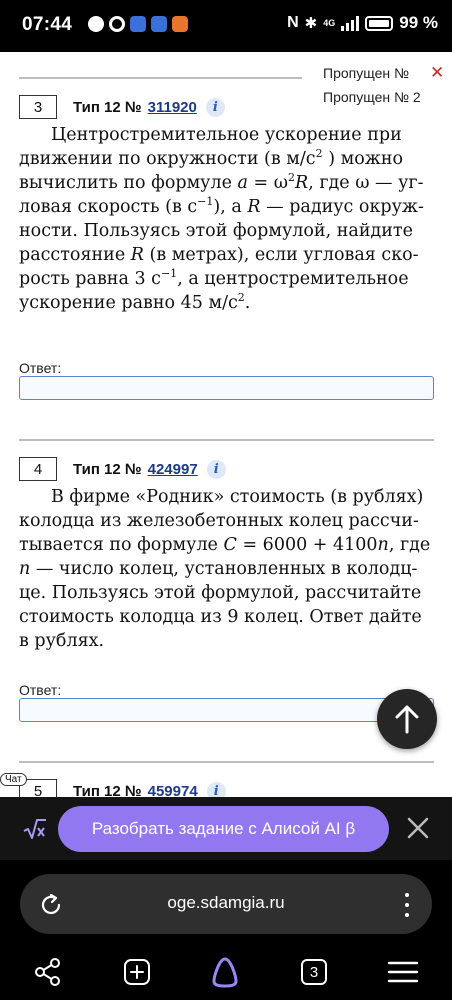 The width and height of the screenshot is (452, 1000). Describe the element at coordinates (117, 24) in the screenshot. I see `ring-notification-icon` at that location.